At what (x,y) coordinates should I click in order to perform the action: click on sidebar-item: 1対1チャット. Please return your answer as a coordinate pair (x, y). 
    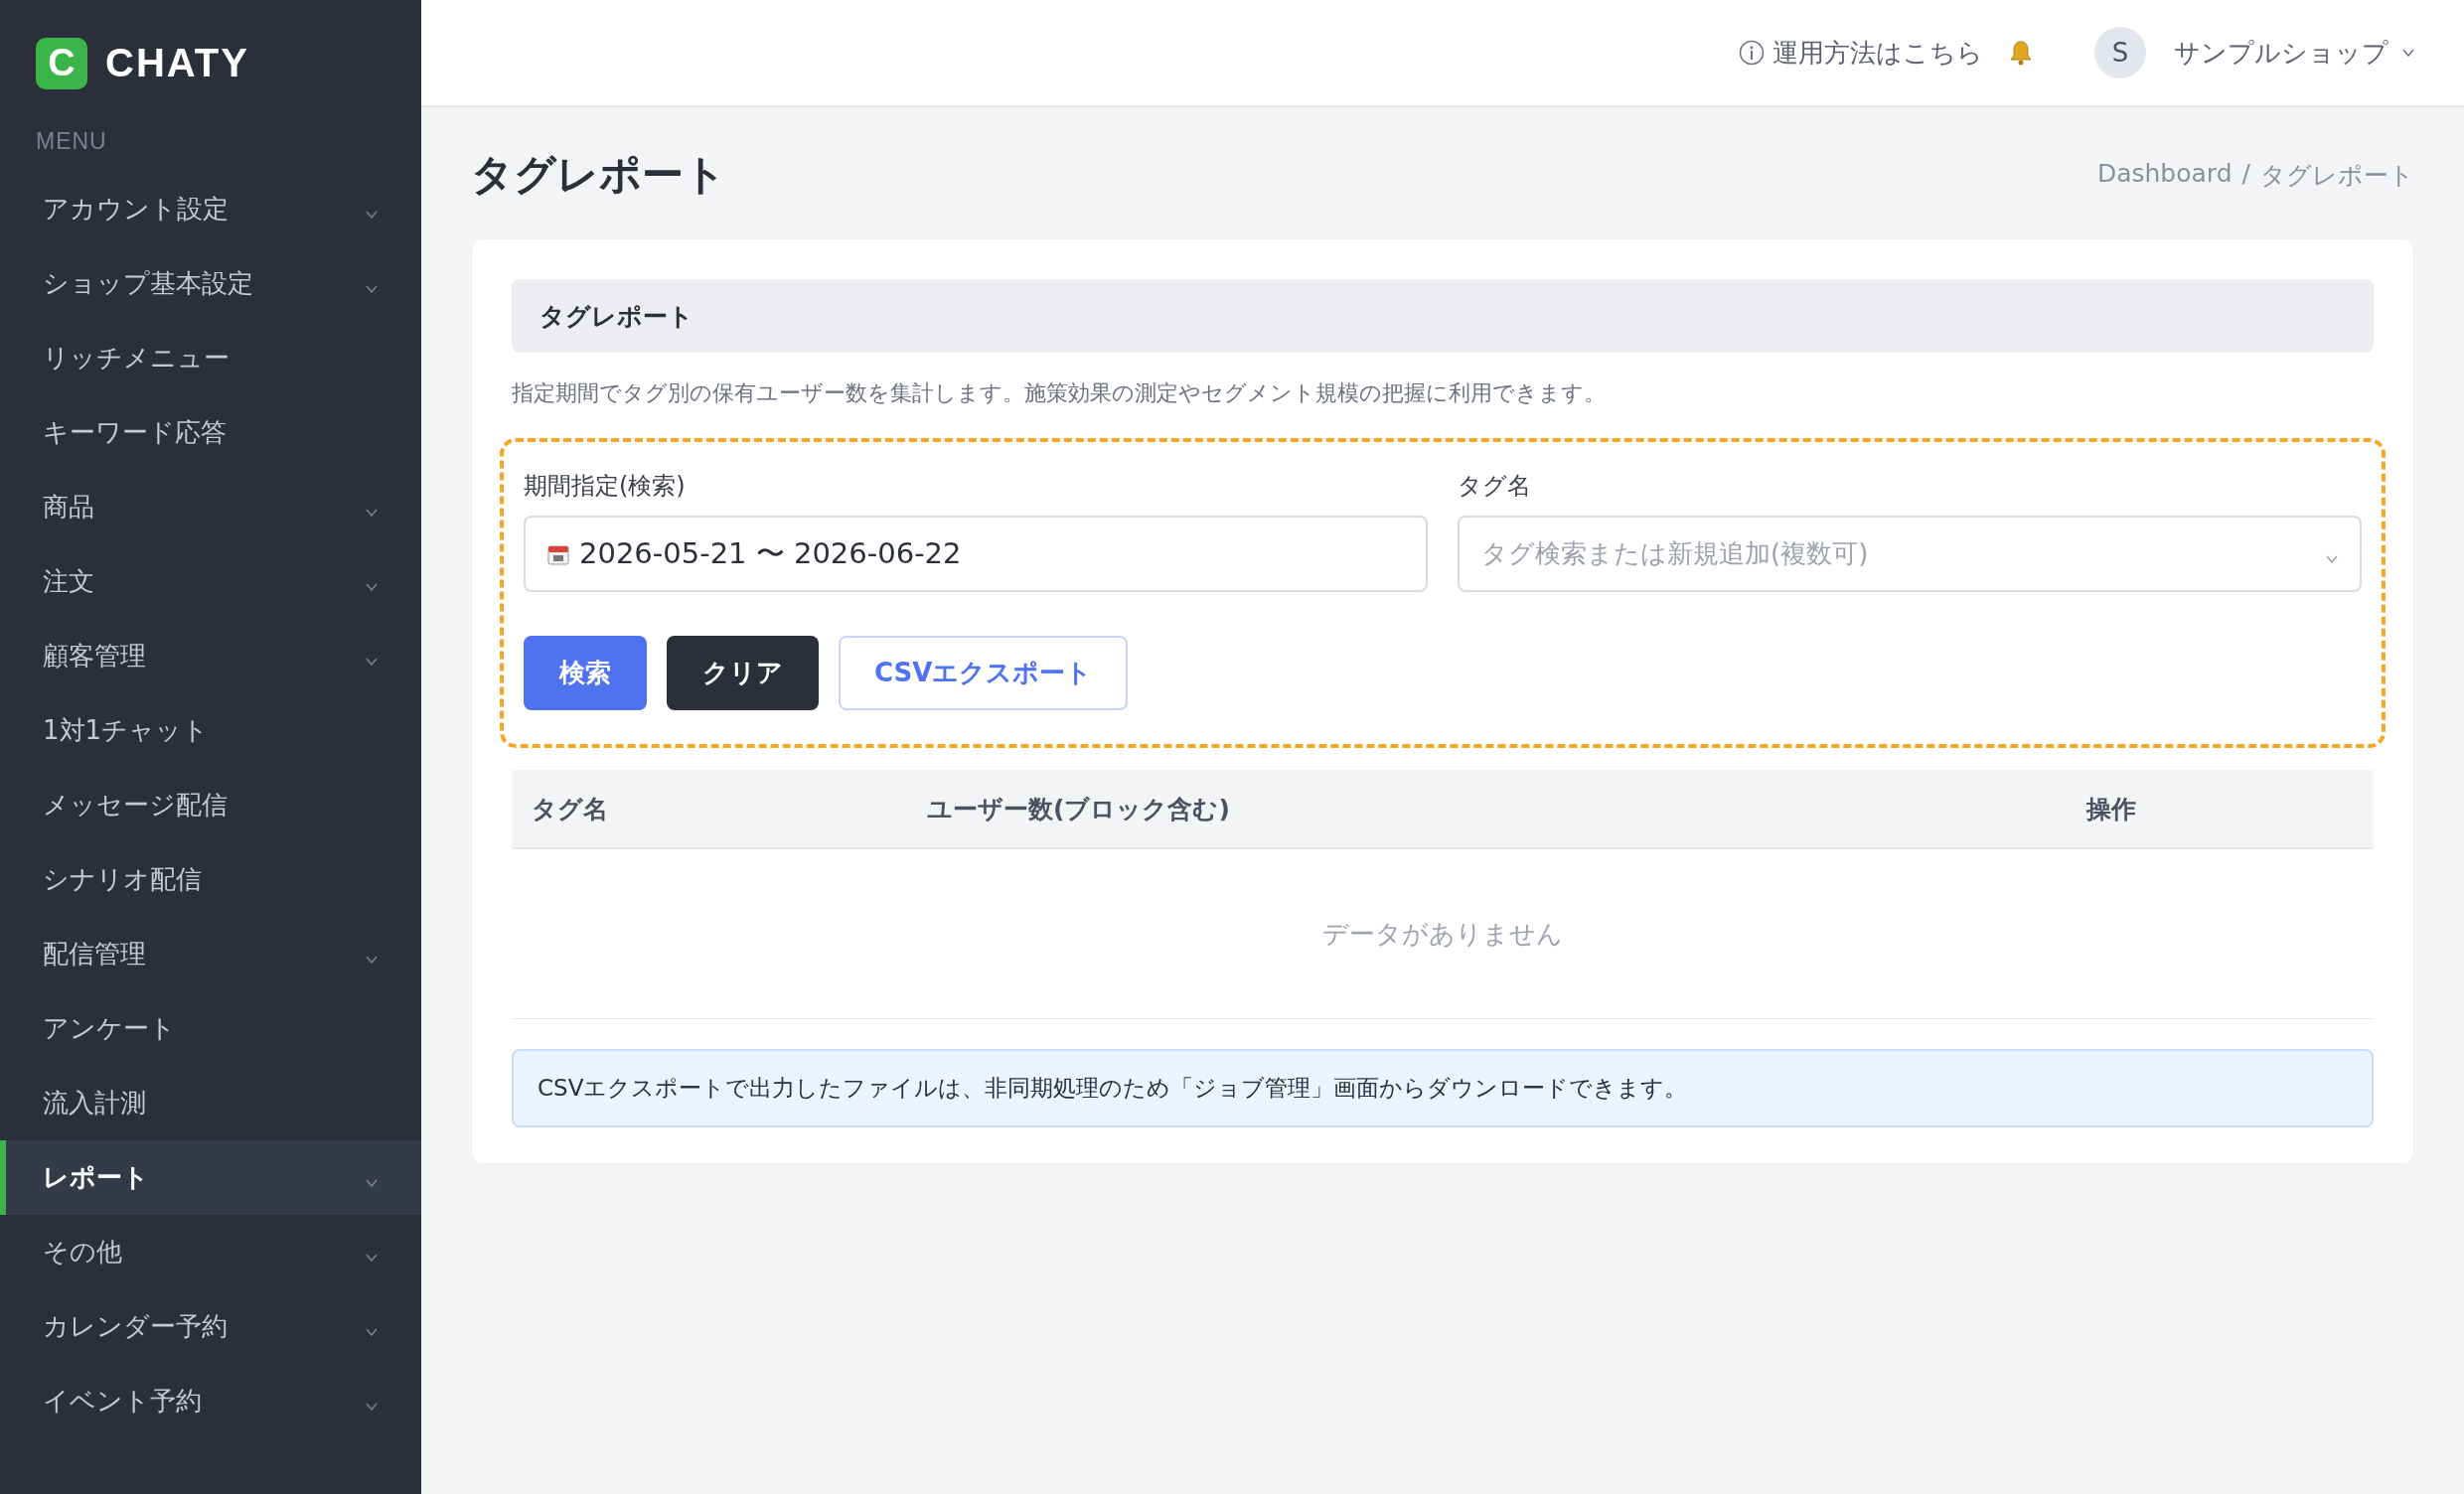
    Looking at the image, I should click on (210, 730).